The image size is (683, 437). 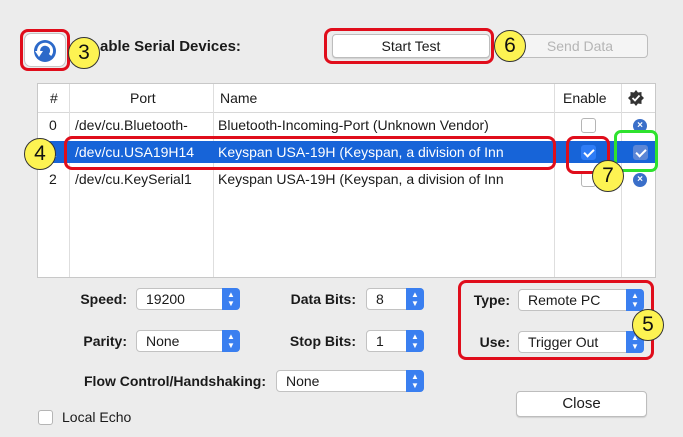 I want to click on data-bits-value: 8, so click(x=380, y=299).